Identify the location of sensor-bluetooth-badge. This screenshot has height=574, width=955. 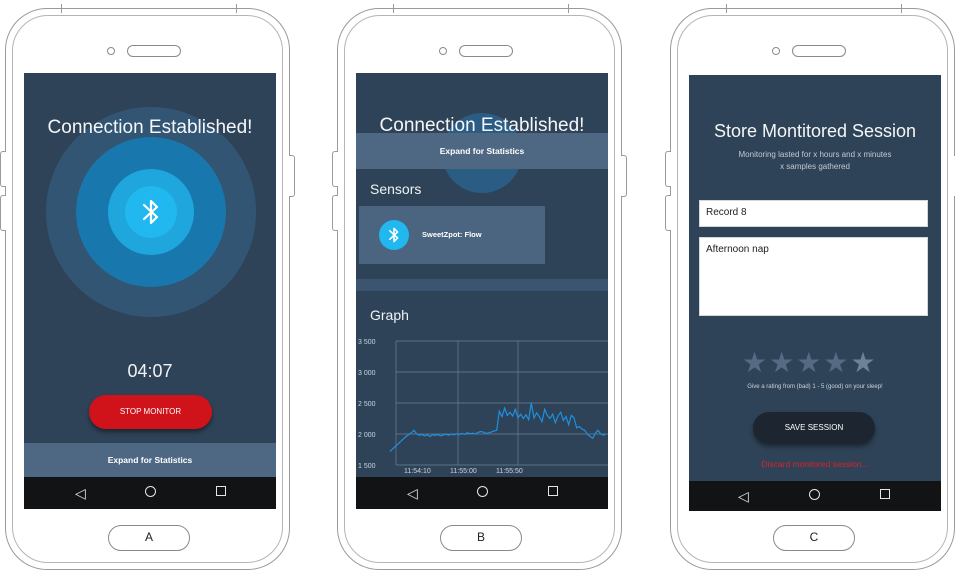
(394, 235).